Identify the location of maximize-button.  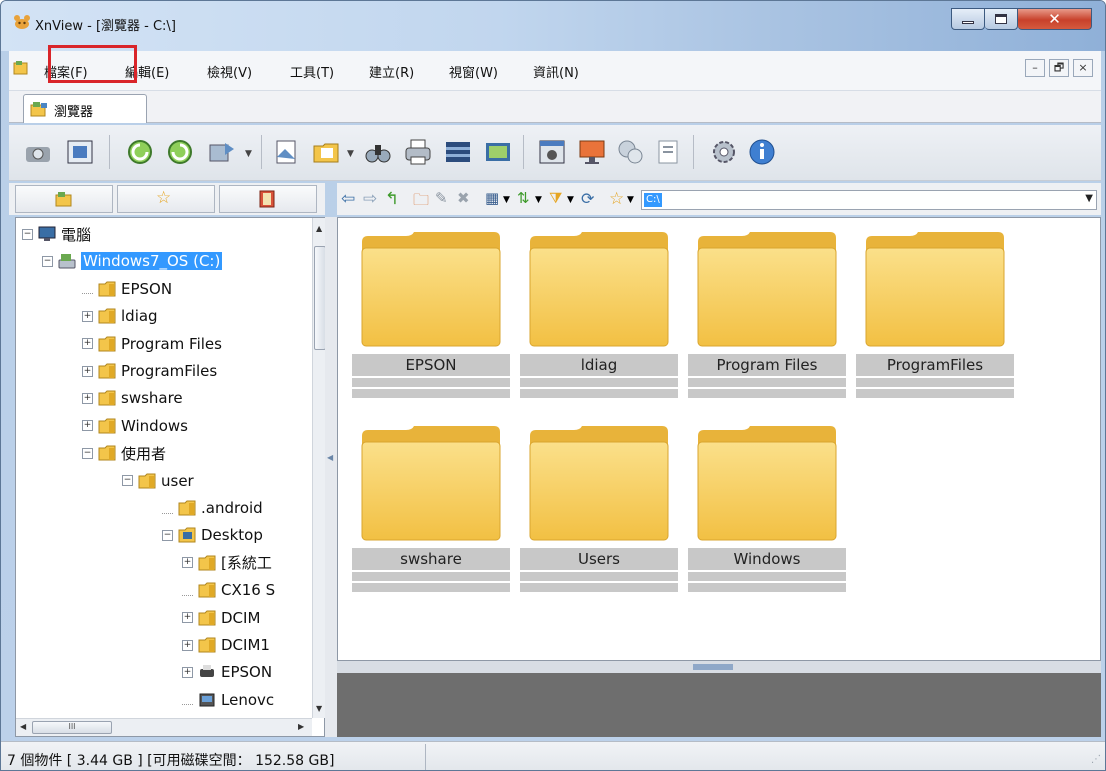
(1001, 19).